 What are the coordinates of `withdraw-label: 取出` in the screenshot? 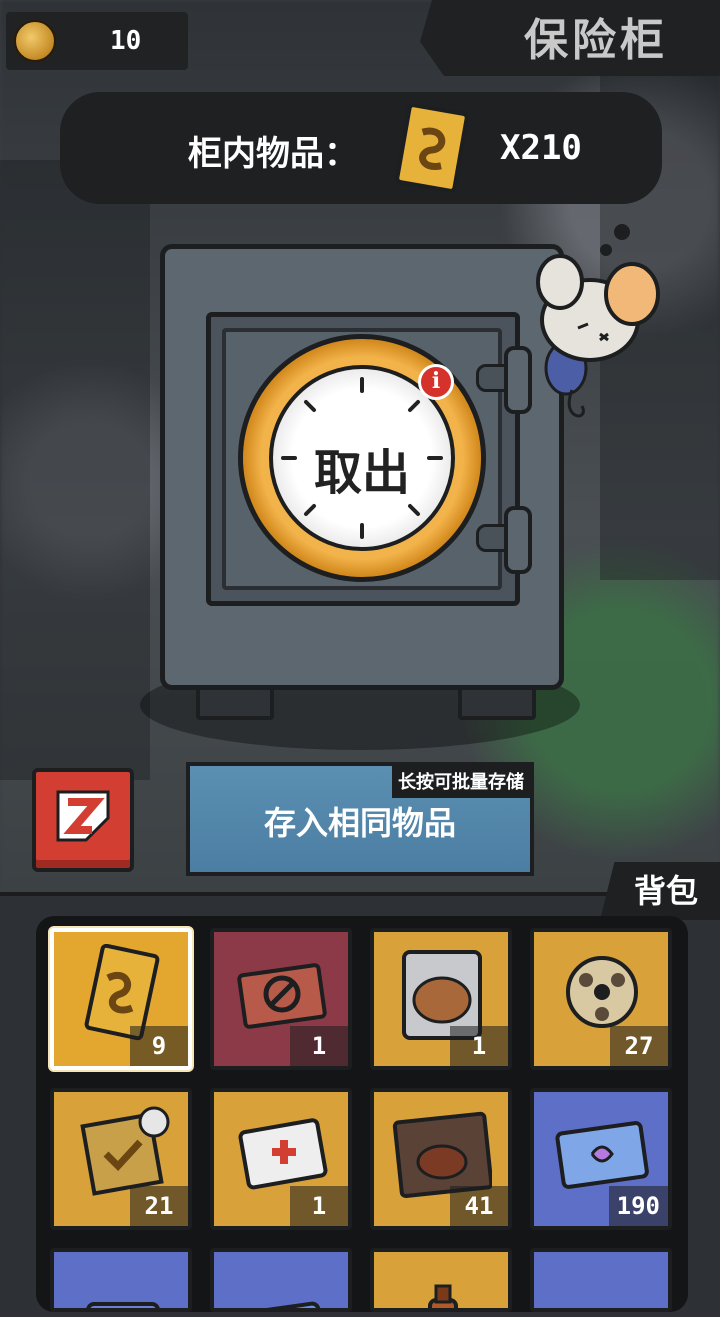 It's located at (361, 473).